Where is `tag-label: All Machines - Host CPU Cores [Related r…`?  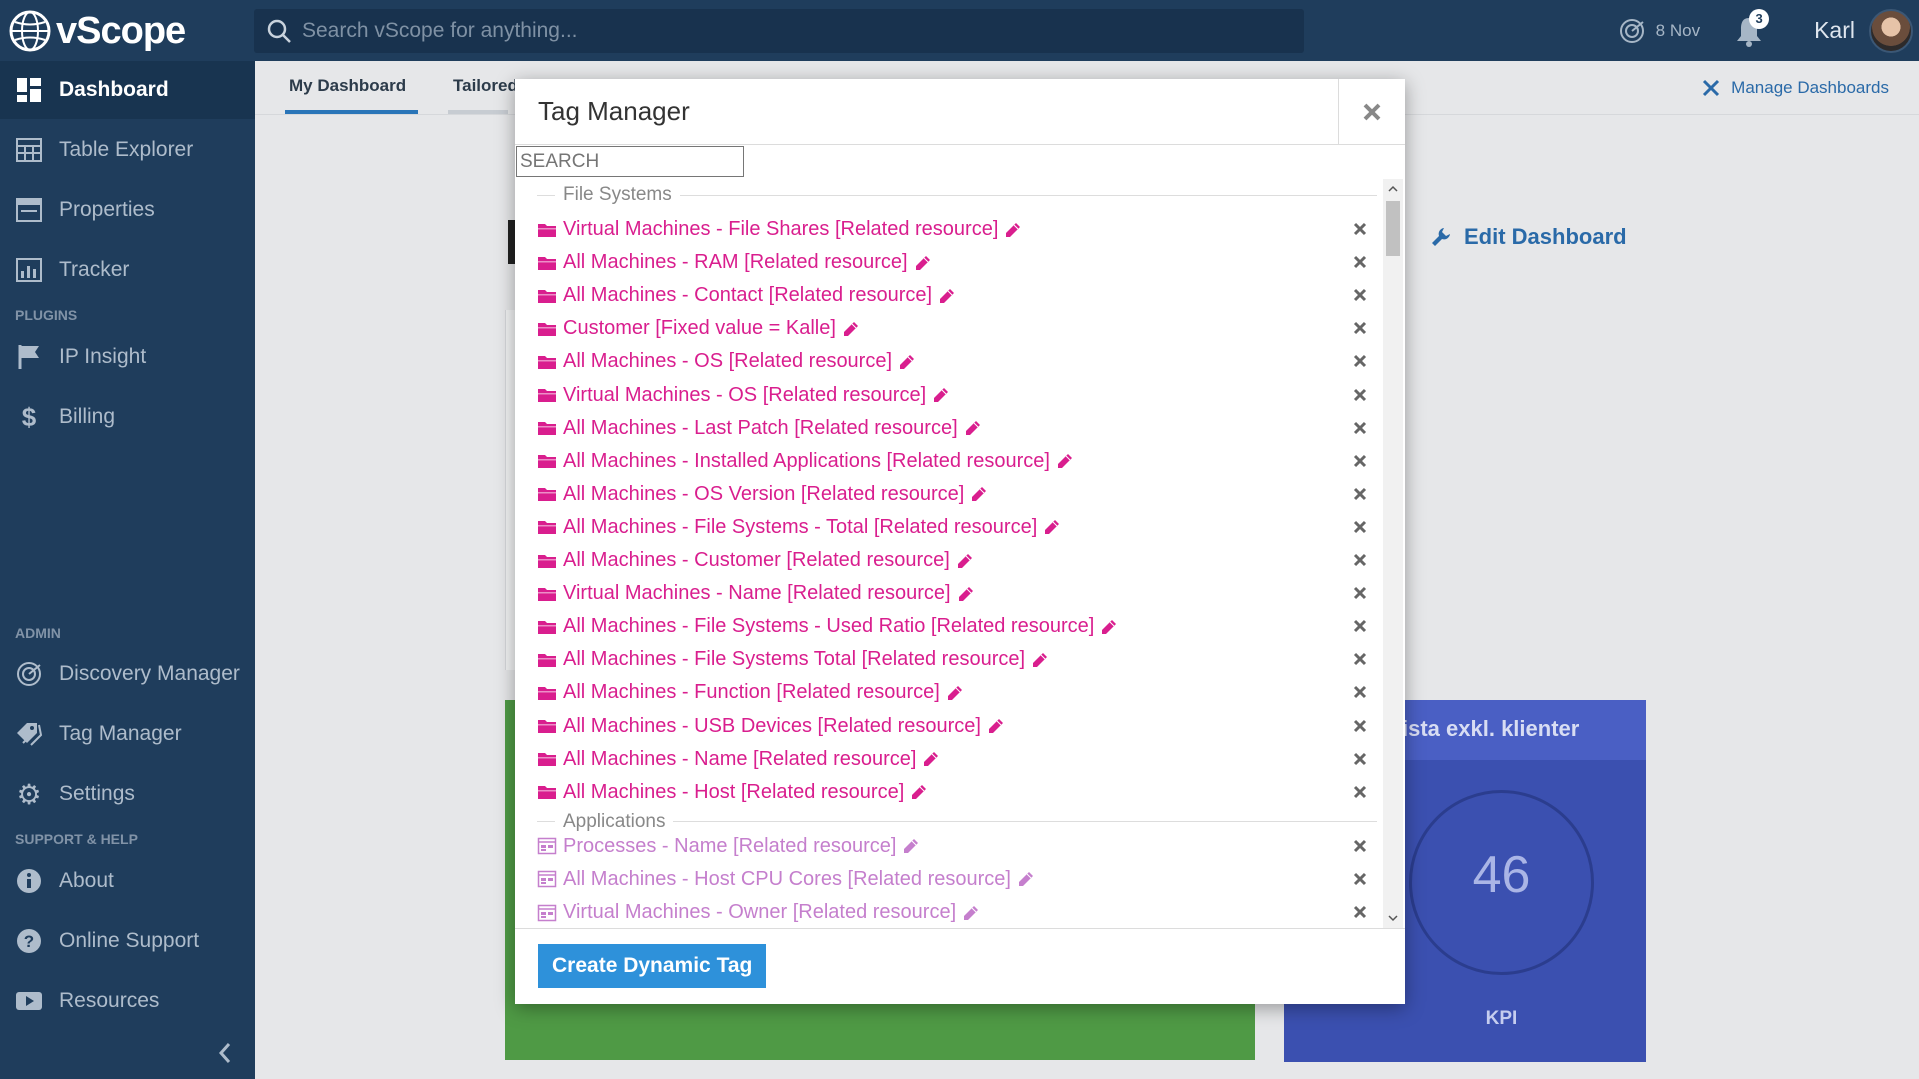 tag-label: All Machines - Host CPU Cores [Related r… is located at coordinates (787, 879).